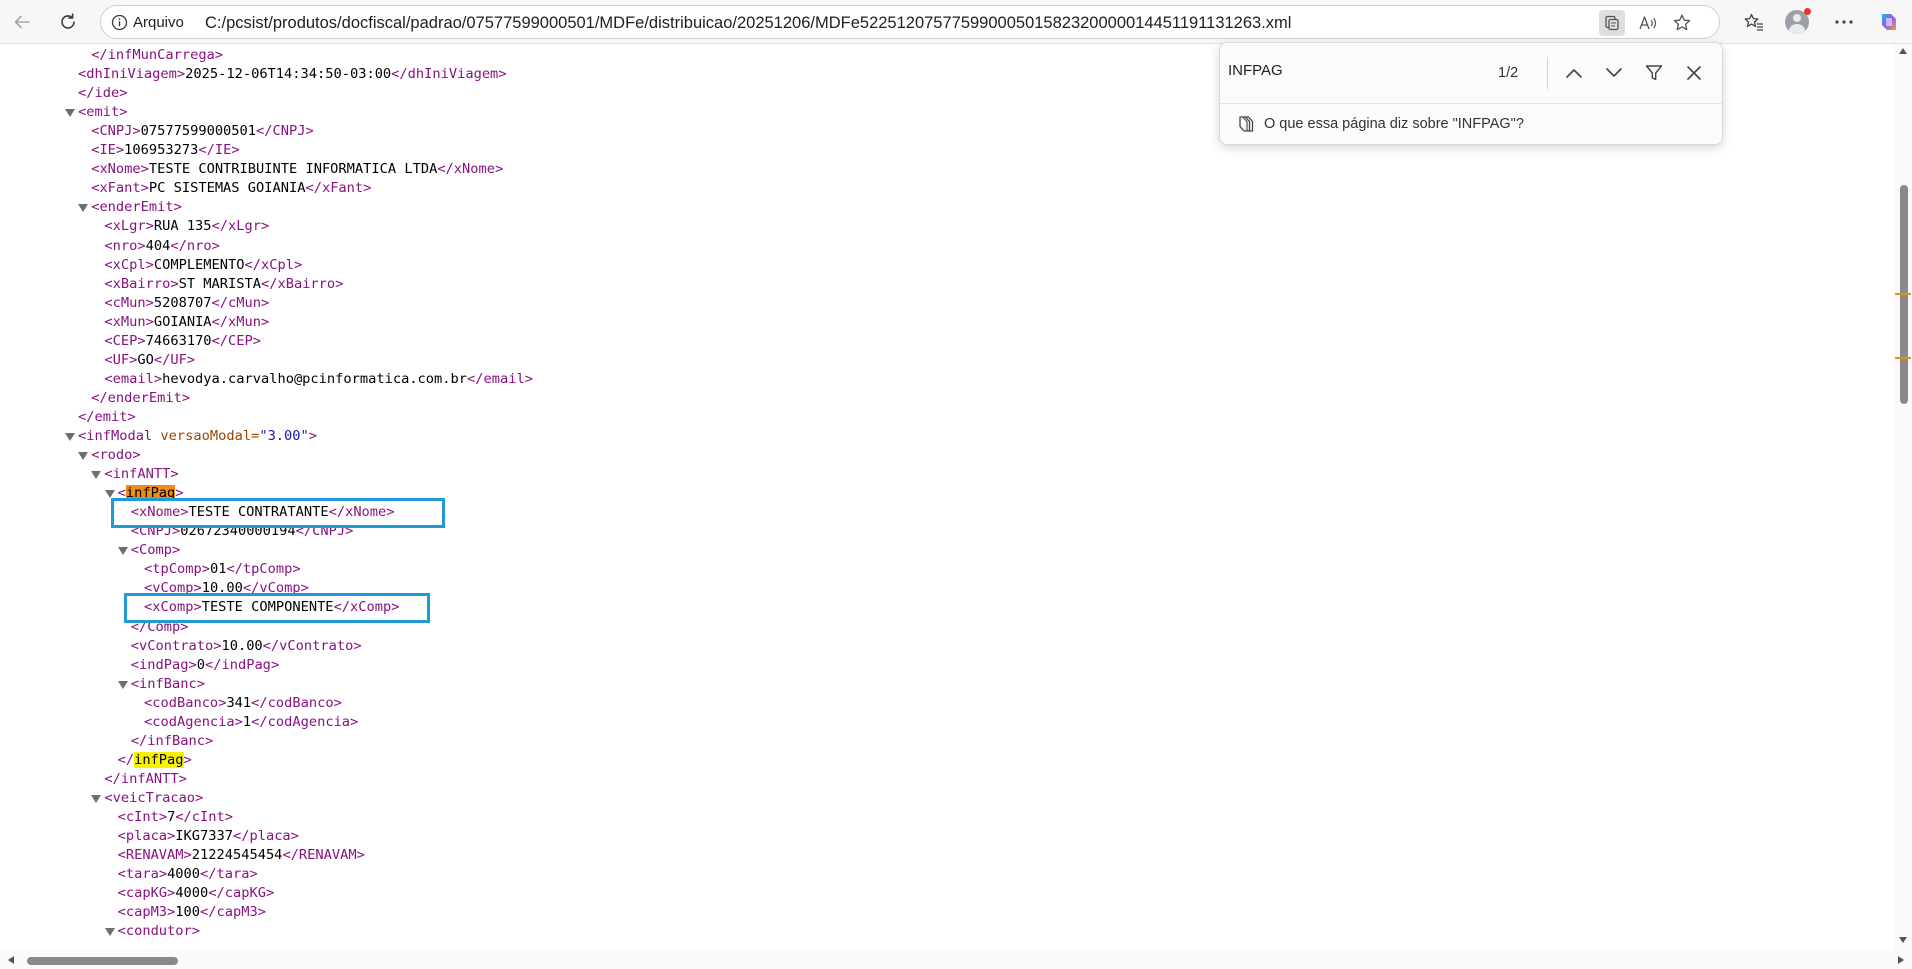  Describe the element at coordinates (102, 93) in the screenshot. I see `xml-line: </ide>` at that location.